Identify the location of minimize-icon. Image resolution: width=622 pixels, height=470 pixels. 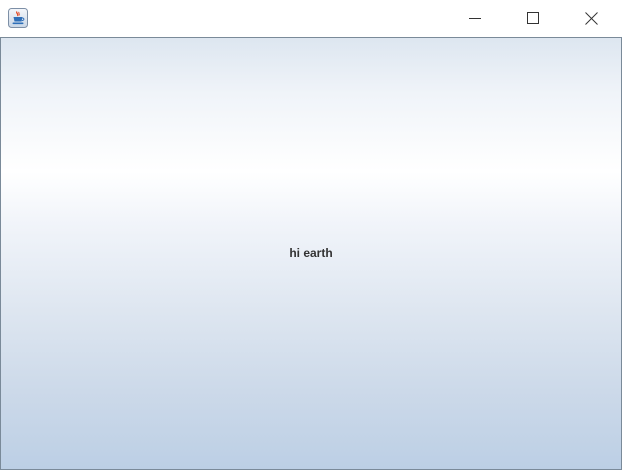
(475, 18).